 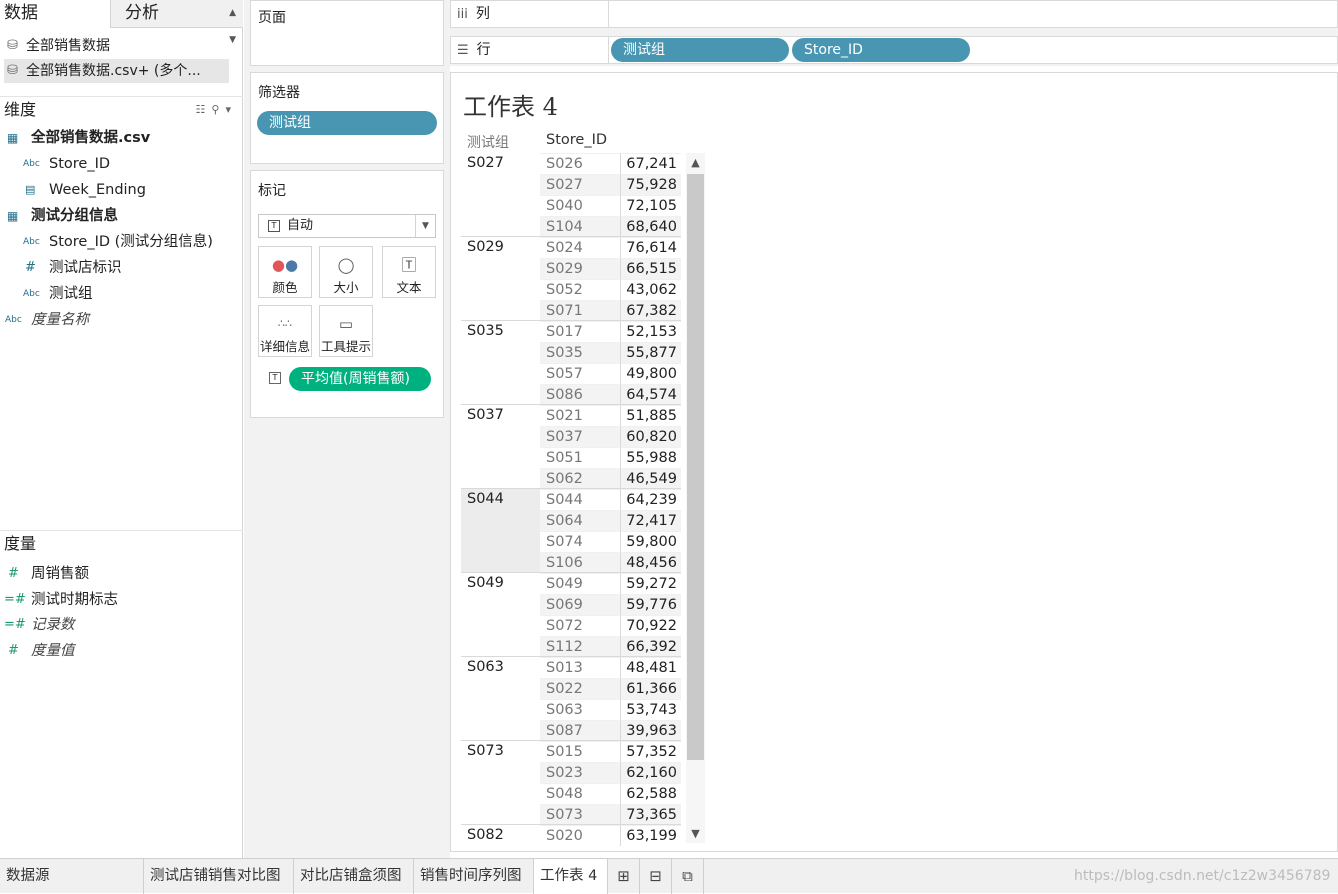 I want to click on sales-value-cell: 49,800, so click(x=650, y=373).